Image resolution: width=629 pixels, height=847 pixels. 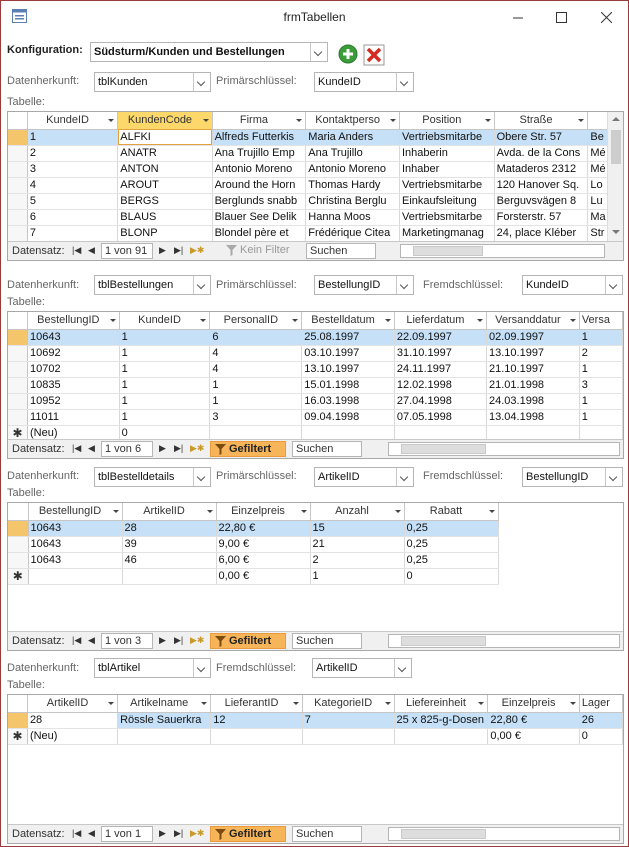 I want to click on cell: Maria Anders, so click(x=352, y=137).